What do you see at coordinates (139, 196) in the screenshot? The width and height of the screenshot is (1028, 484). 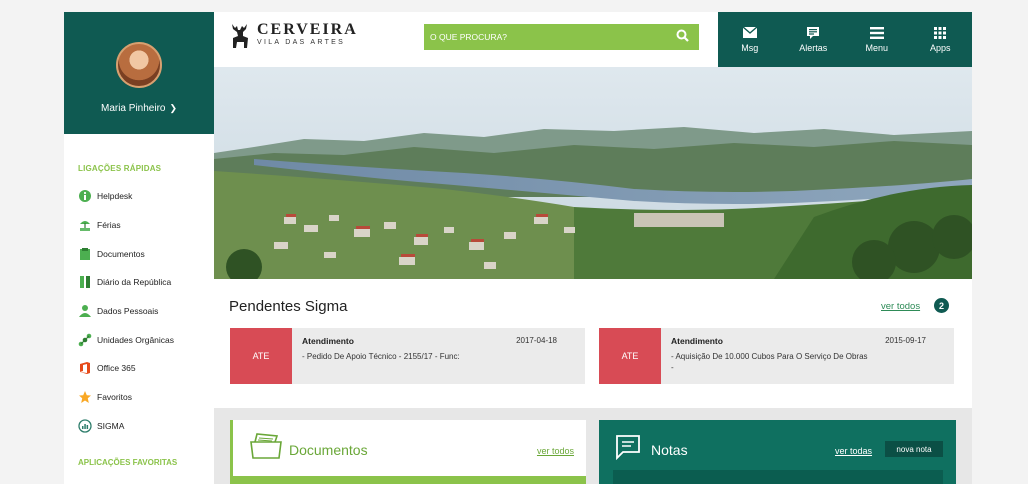 I see `sidebar-item-helpdesk: Helpdesk` at bounding box center [139, 196].